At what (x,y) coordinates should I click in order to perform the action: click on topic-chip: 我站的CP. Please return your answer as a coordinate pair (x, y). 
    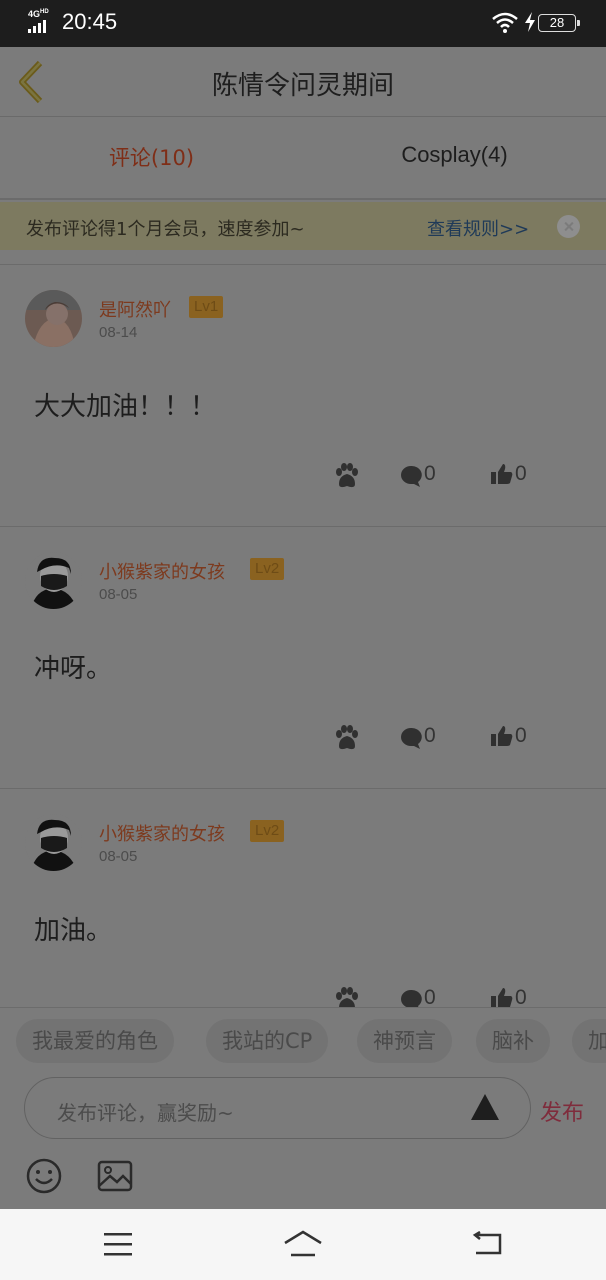
    Looking at the image, I should click on (267, 1041).